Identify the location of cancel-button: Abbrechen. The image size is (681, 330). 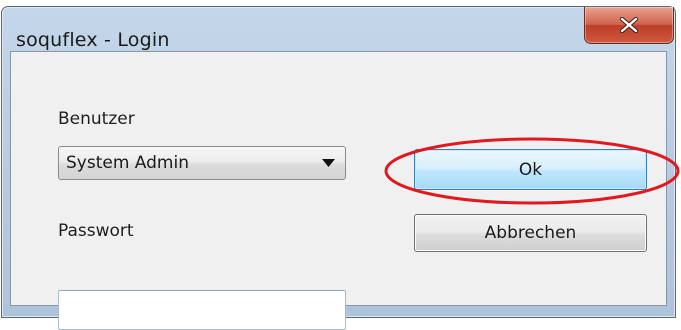
(530, 233).